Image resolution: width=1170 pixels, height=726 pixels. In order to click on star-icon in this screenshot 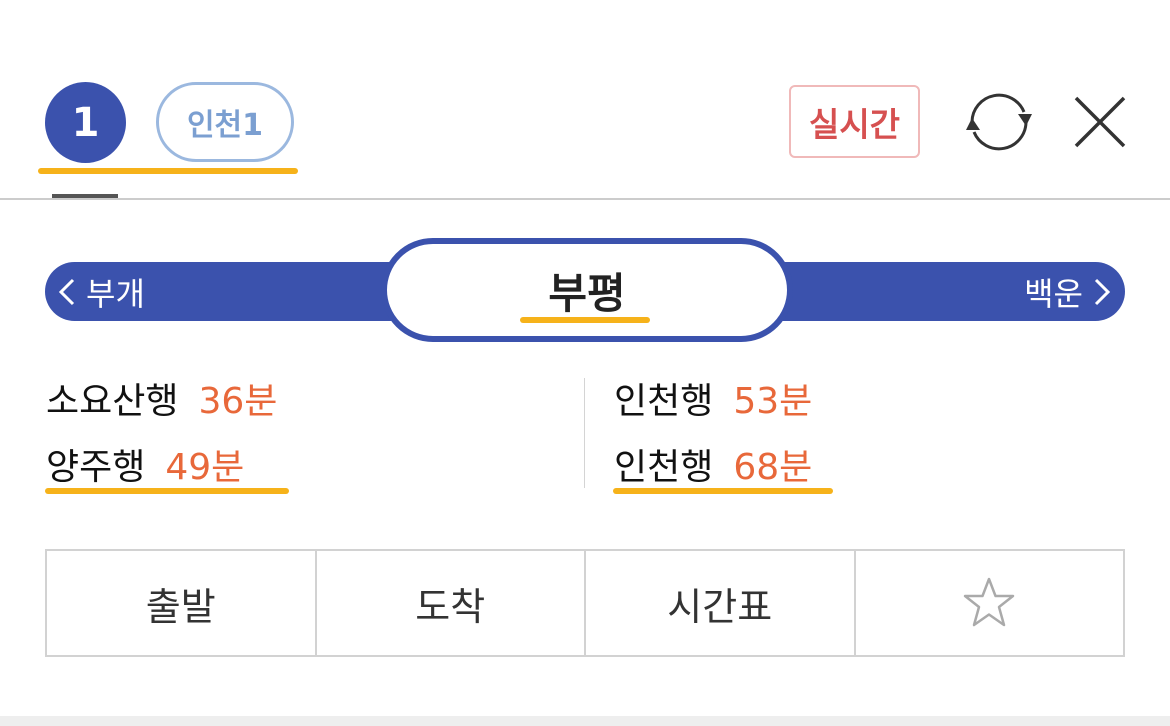, I will do `click(989, 602)`.